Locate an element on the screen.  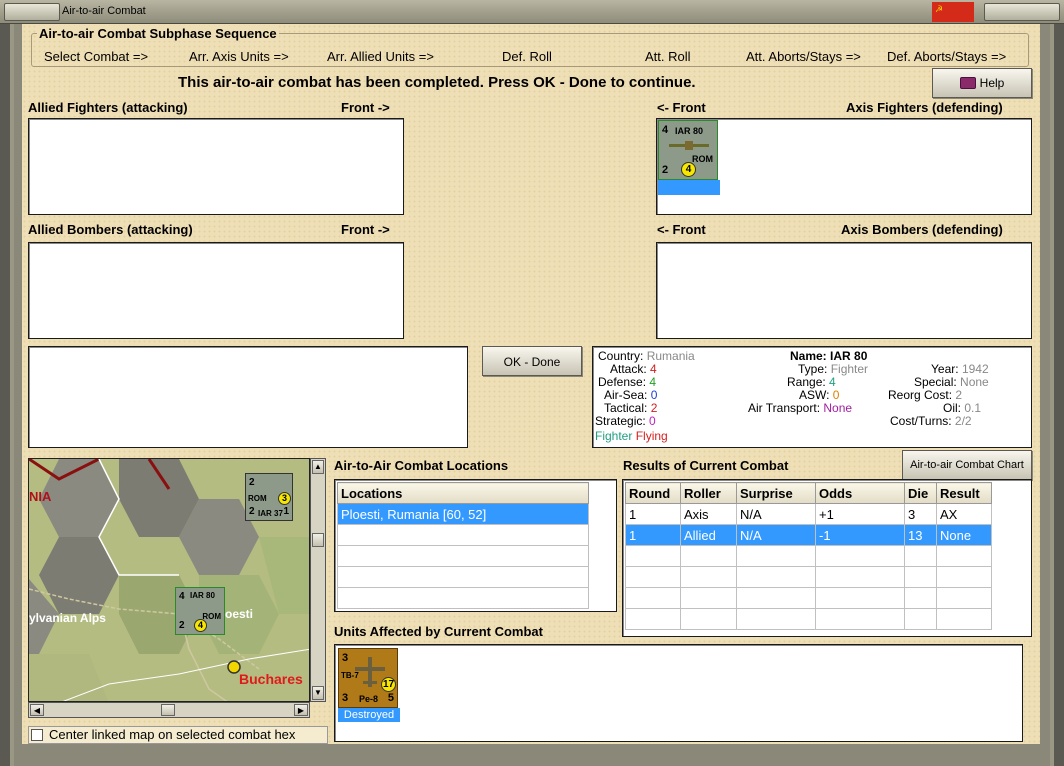
map-label-alps: ylvanian Alps is located at coordinates (67, 618).